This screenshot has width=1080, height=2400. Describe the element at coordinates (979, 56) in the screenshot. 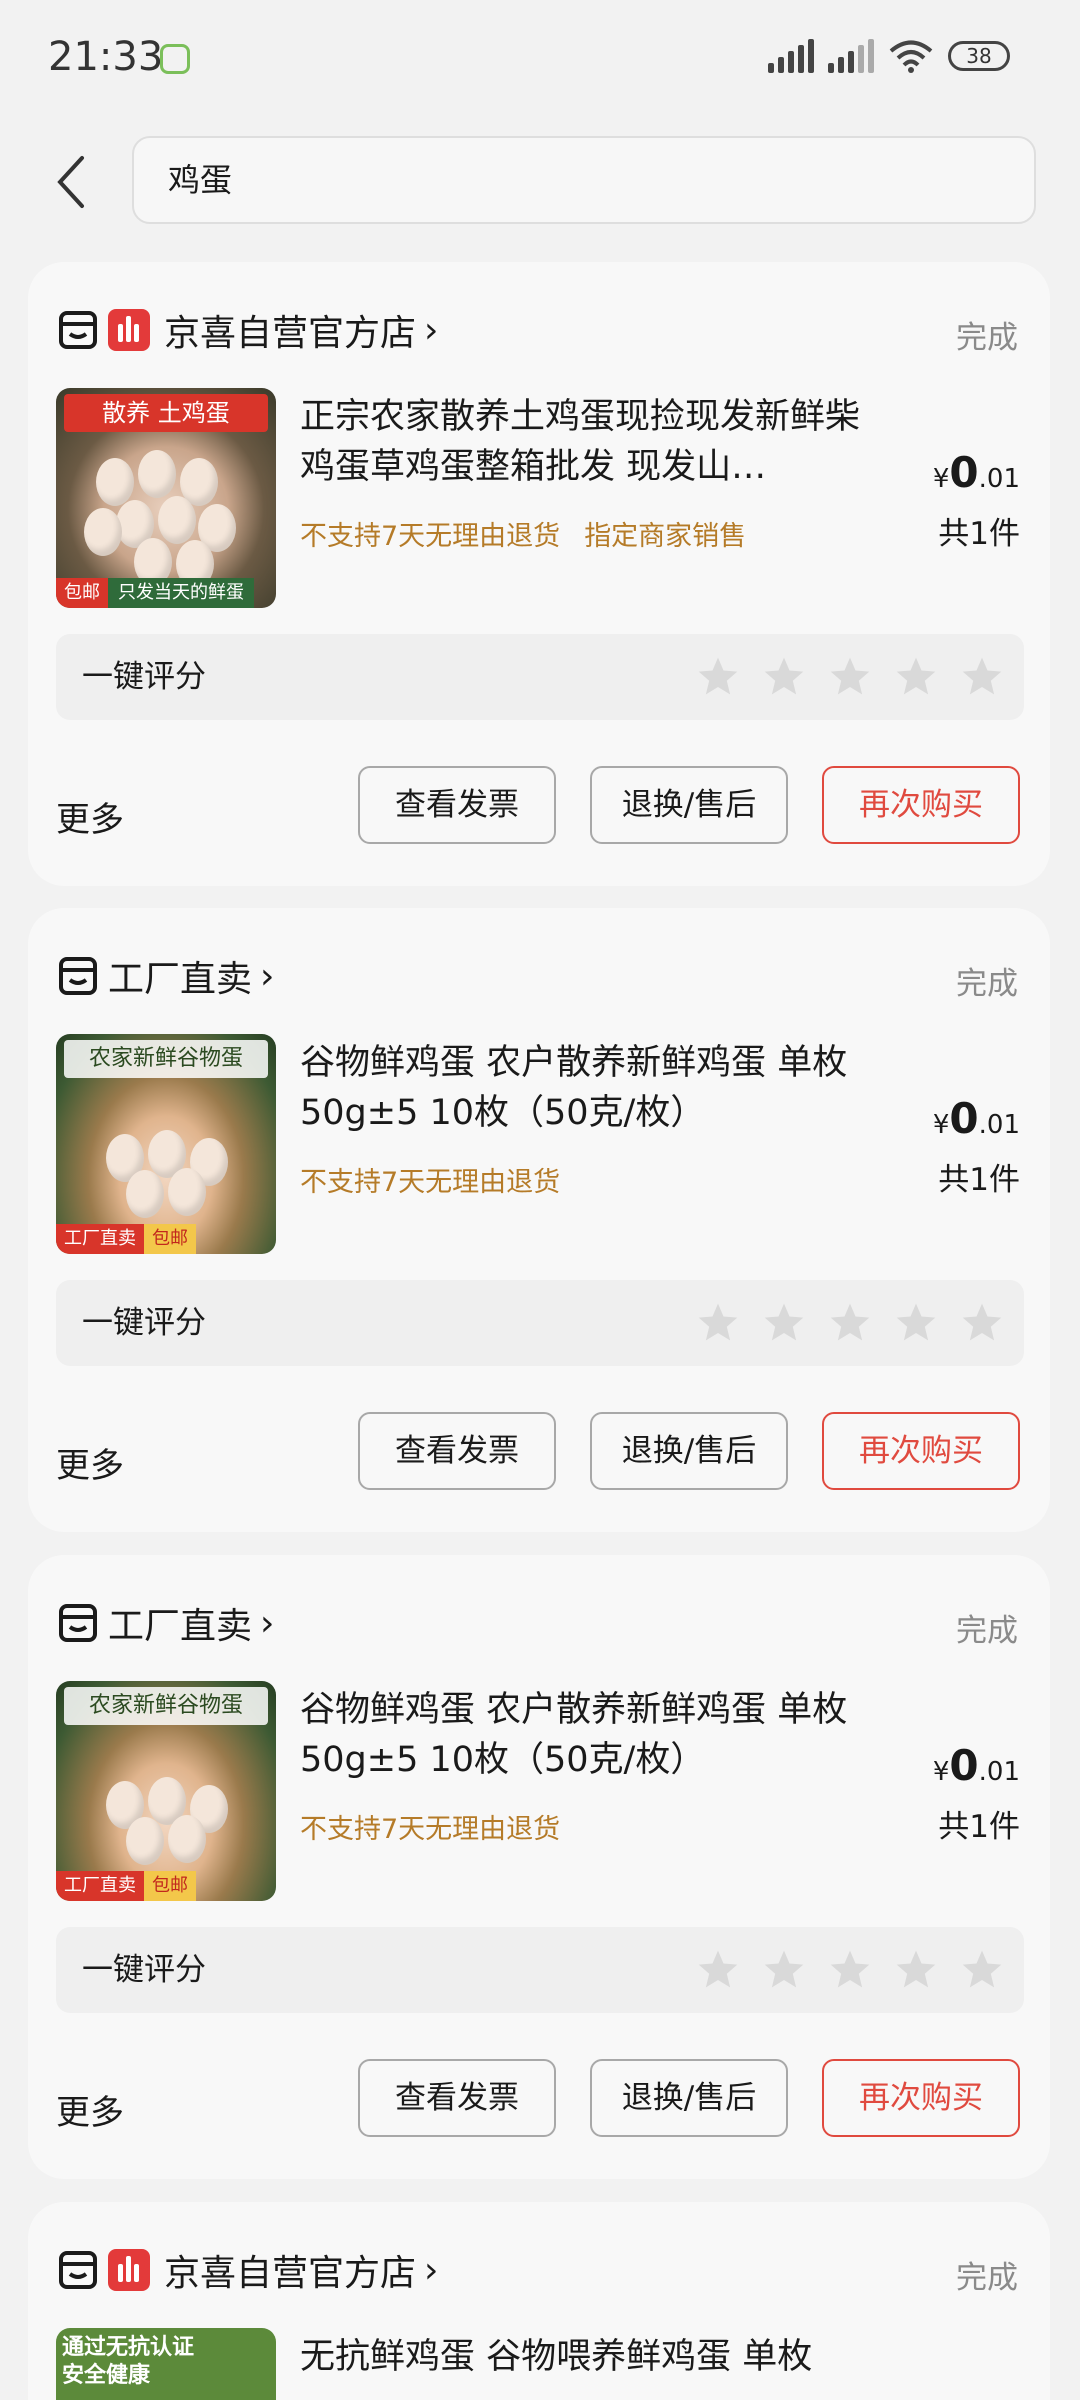

I see `battery-icon: 38` at that location.